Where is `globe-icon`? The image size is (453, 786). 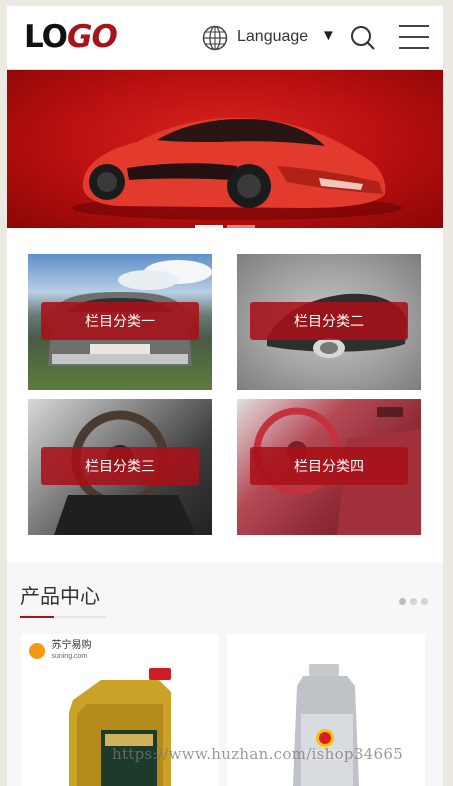 globe-icon is located at coordinates (215, 38).